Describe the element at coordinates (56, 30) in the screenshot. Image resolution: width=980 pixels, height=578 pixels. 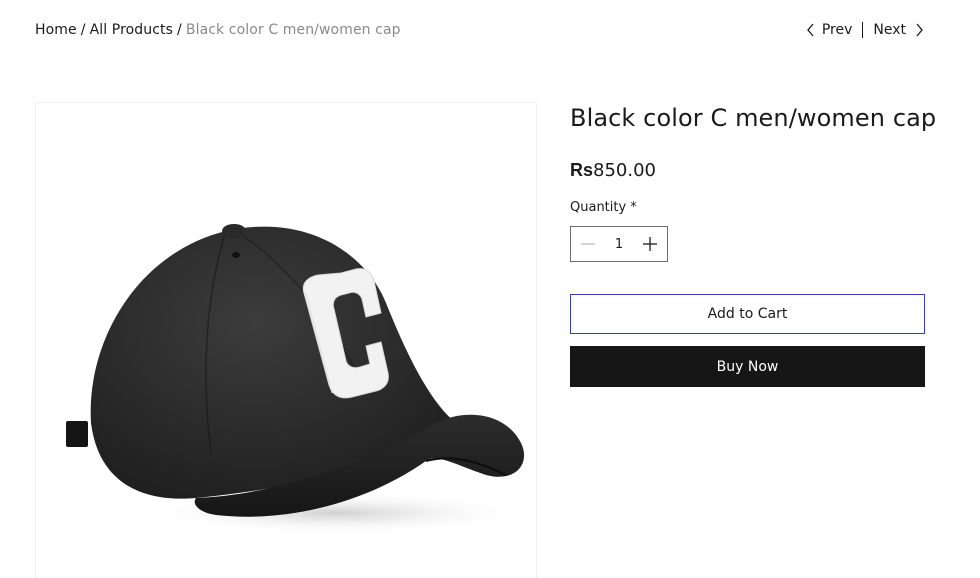
I see `breadcrumb-home-link: Home` at that location.